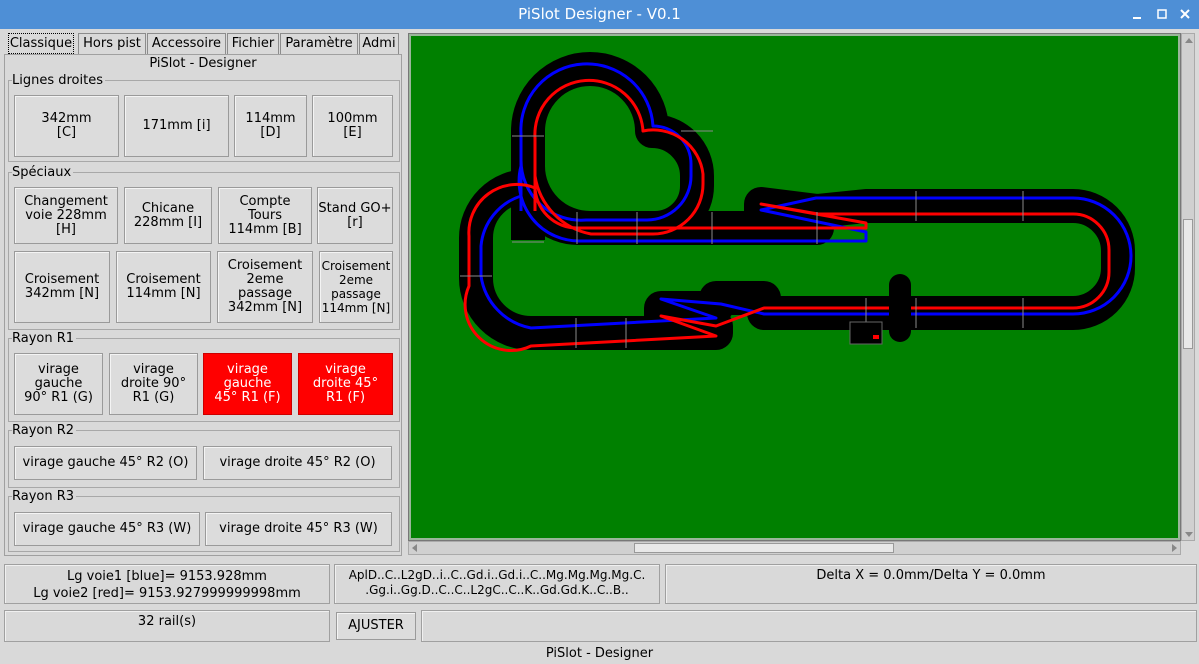 The image size is (1199, 664). Describe the element at coordinates (58, 384) in the screenshot. I see `curve-left-90-r1-button: virage gauche 90° R1 (G)` at that location.